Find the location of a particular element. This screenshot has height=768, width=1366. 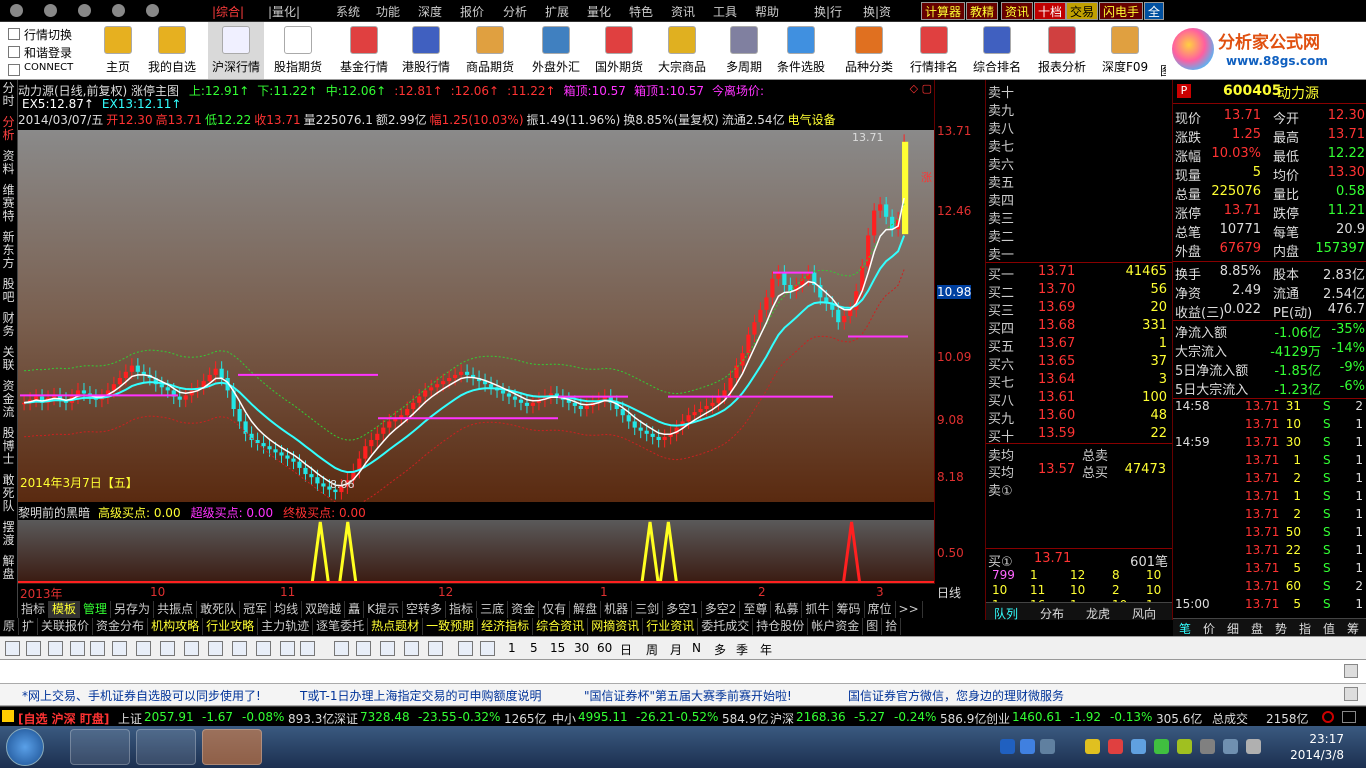

side-tab: 敢死队 is located at coordinates (8, 497).